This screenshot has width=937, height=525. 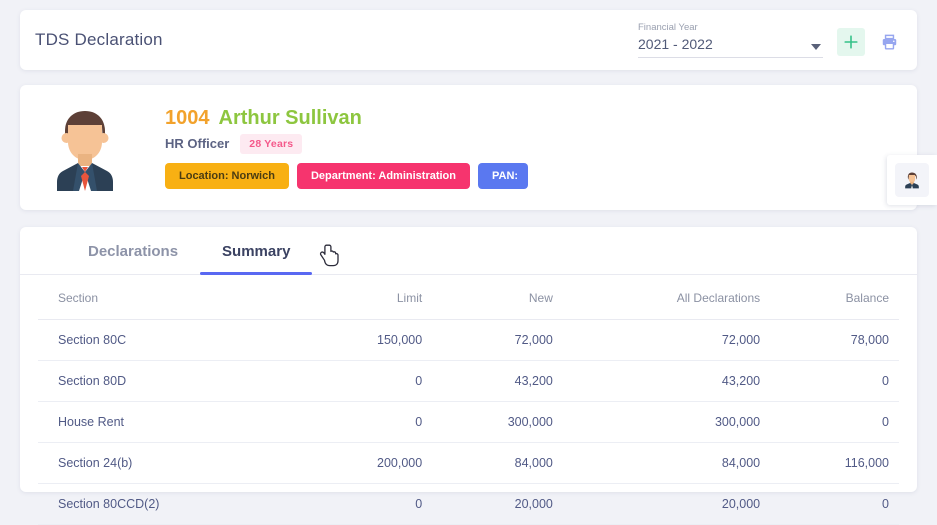 What do you see at coordinates (367, 340) in the screenshot?
I see `cell-limit: 150,000` at bounding box center [367, 340].